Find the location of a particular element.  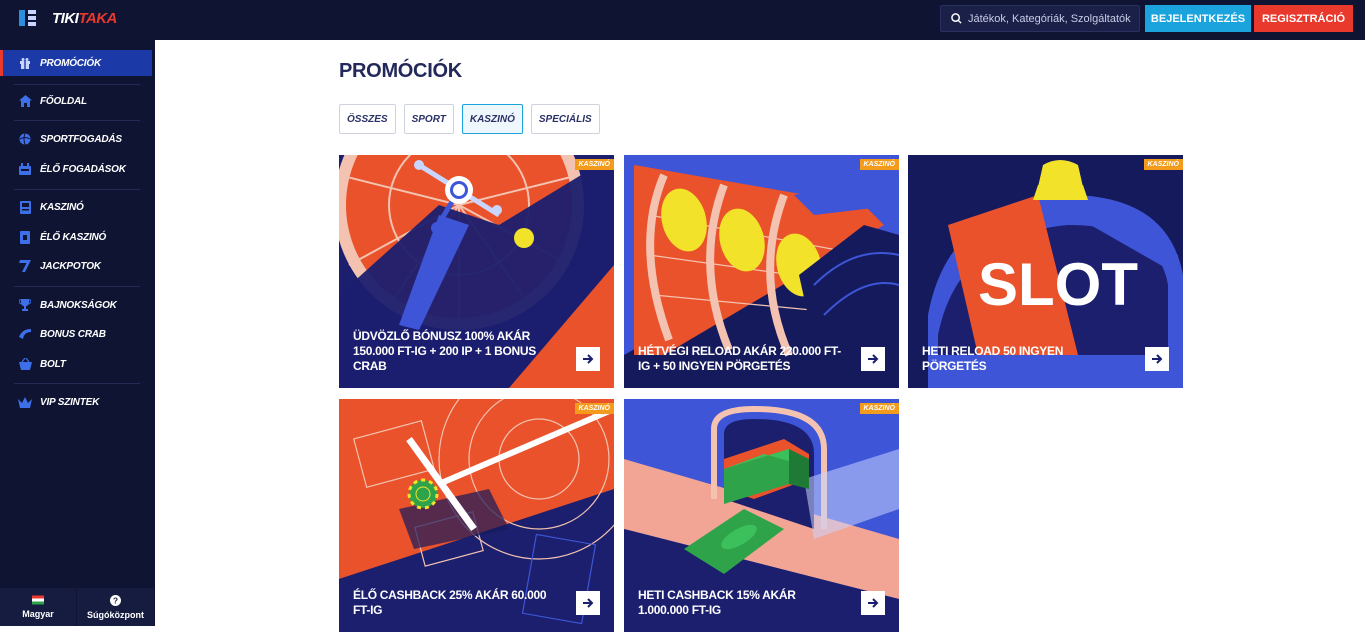

help-label: Súgóközpont is located at coordinates (115, 614).